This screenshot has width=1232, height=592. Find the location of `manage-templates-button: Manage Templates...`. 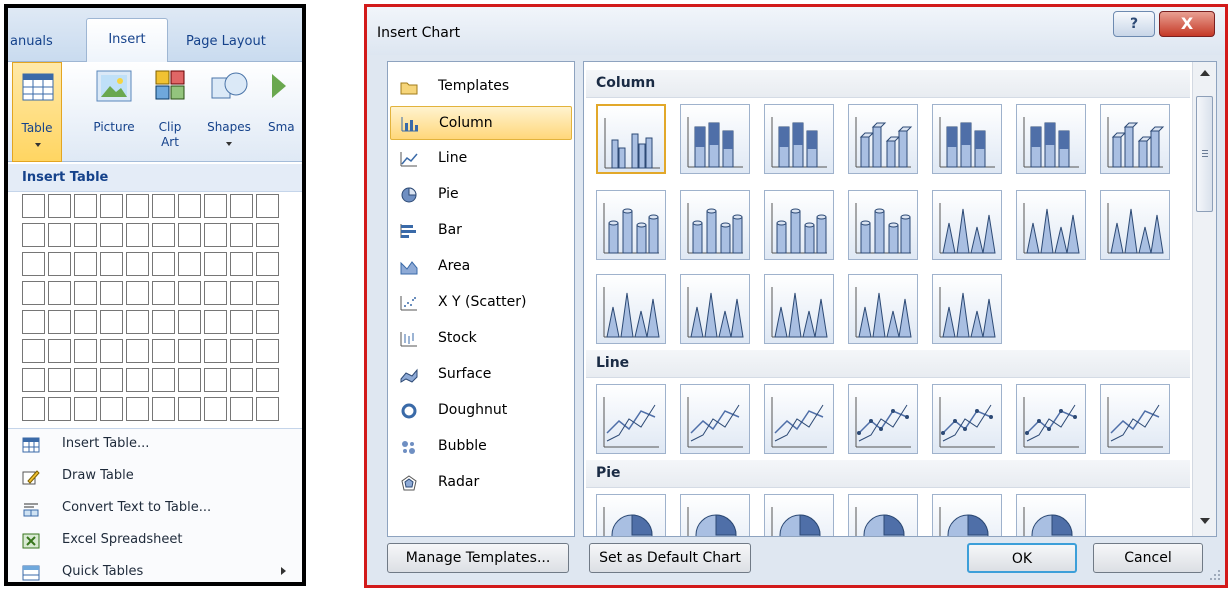

manage-templates-button: Manage Templates... is located at coordinates (478, 558).